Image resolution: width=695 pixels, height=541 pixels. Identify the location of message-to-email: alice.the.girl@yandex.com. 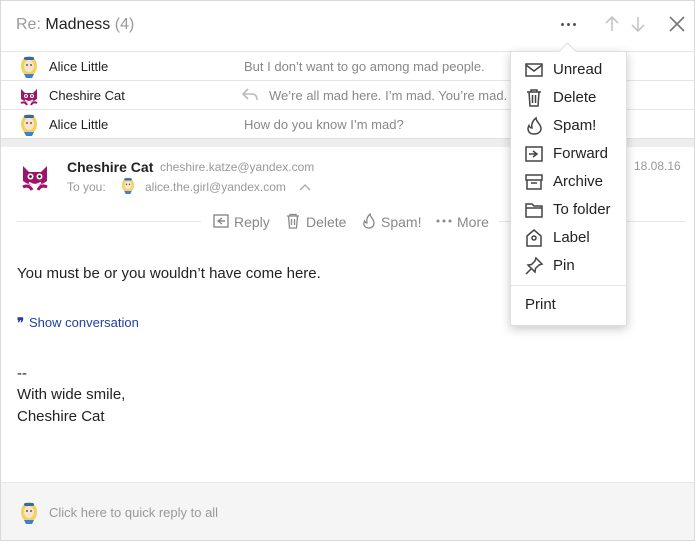
(215, 187).